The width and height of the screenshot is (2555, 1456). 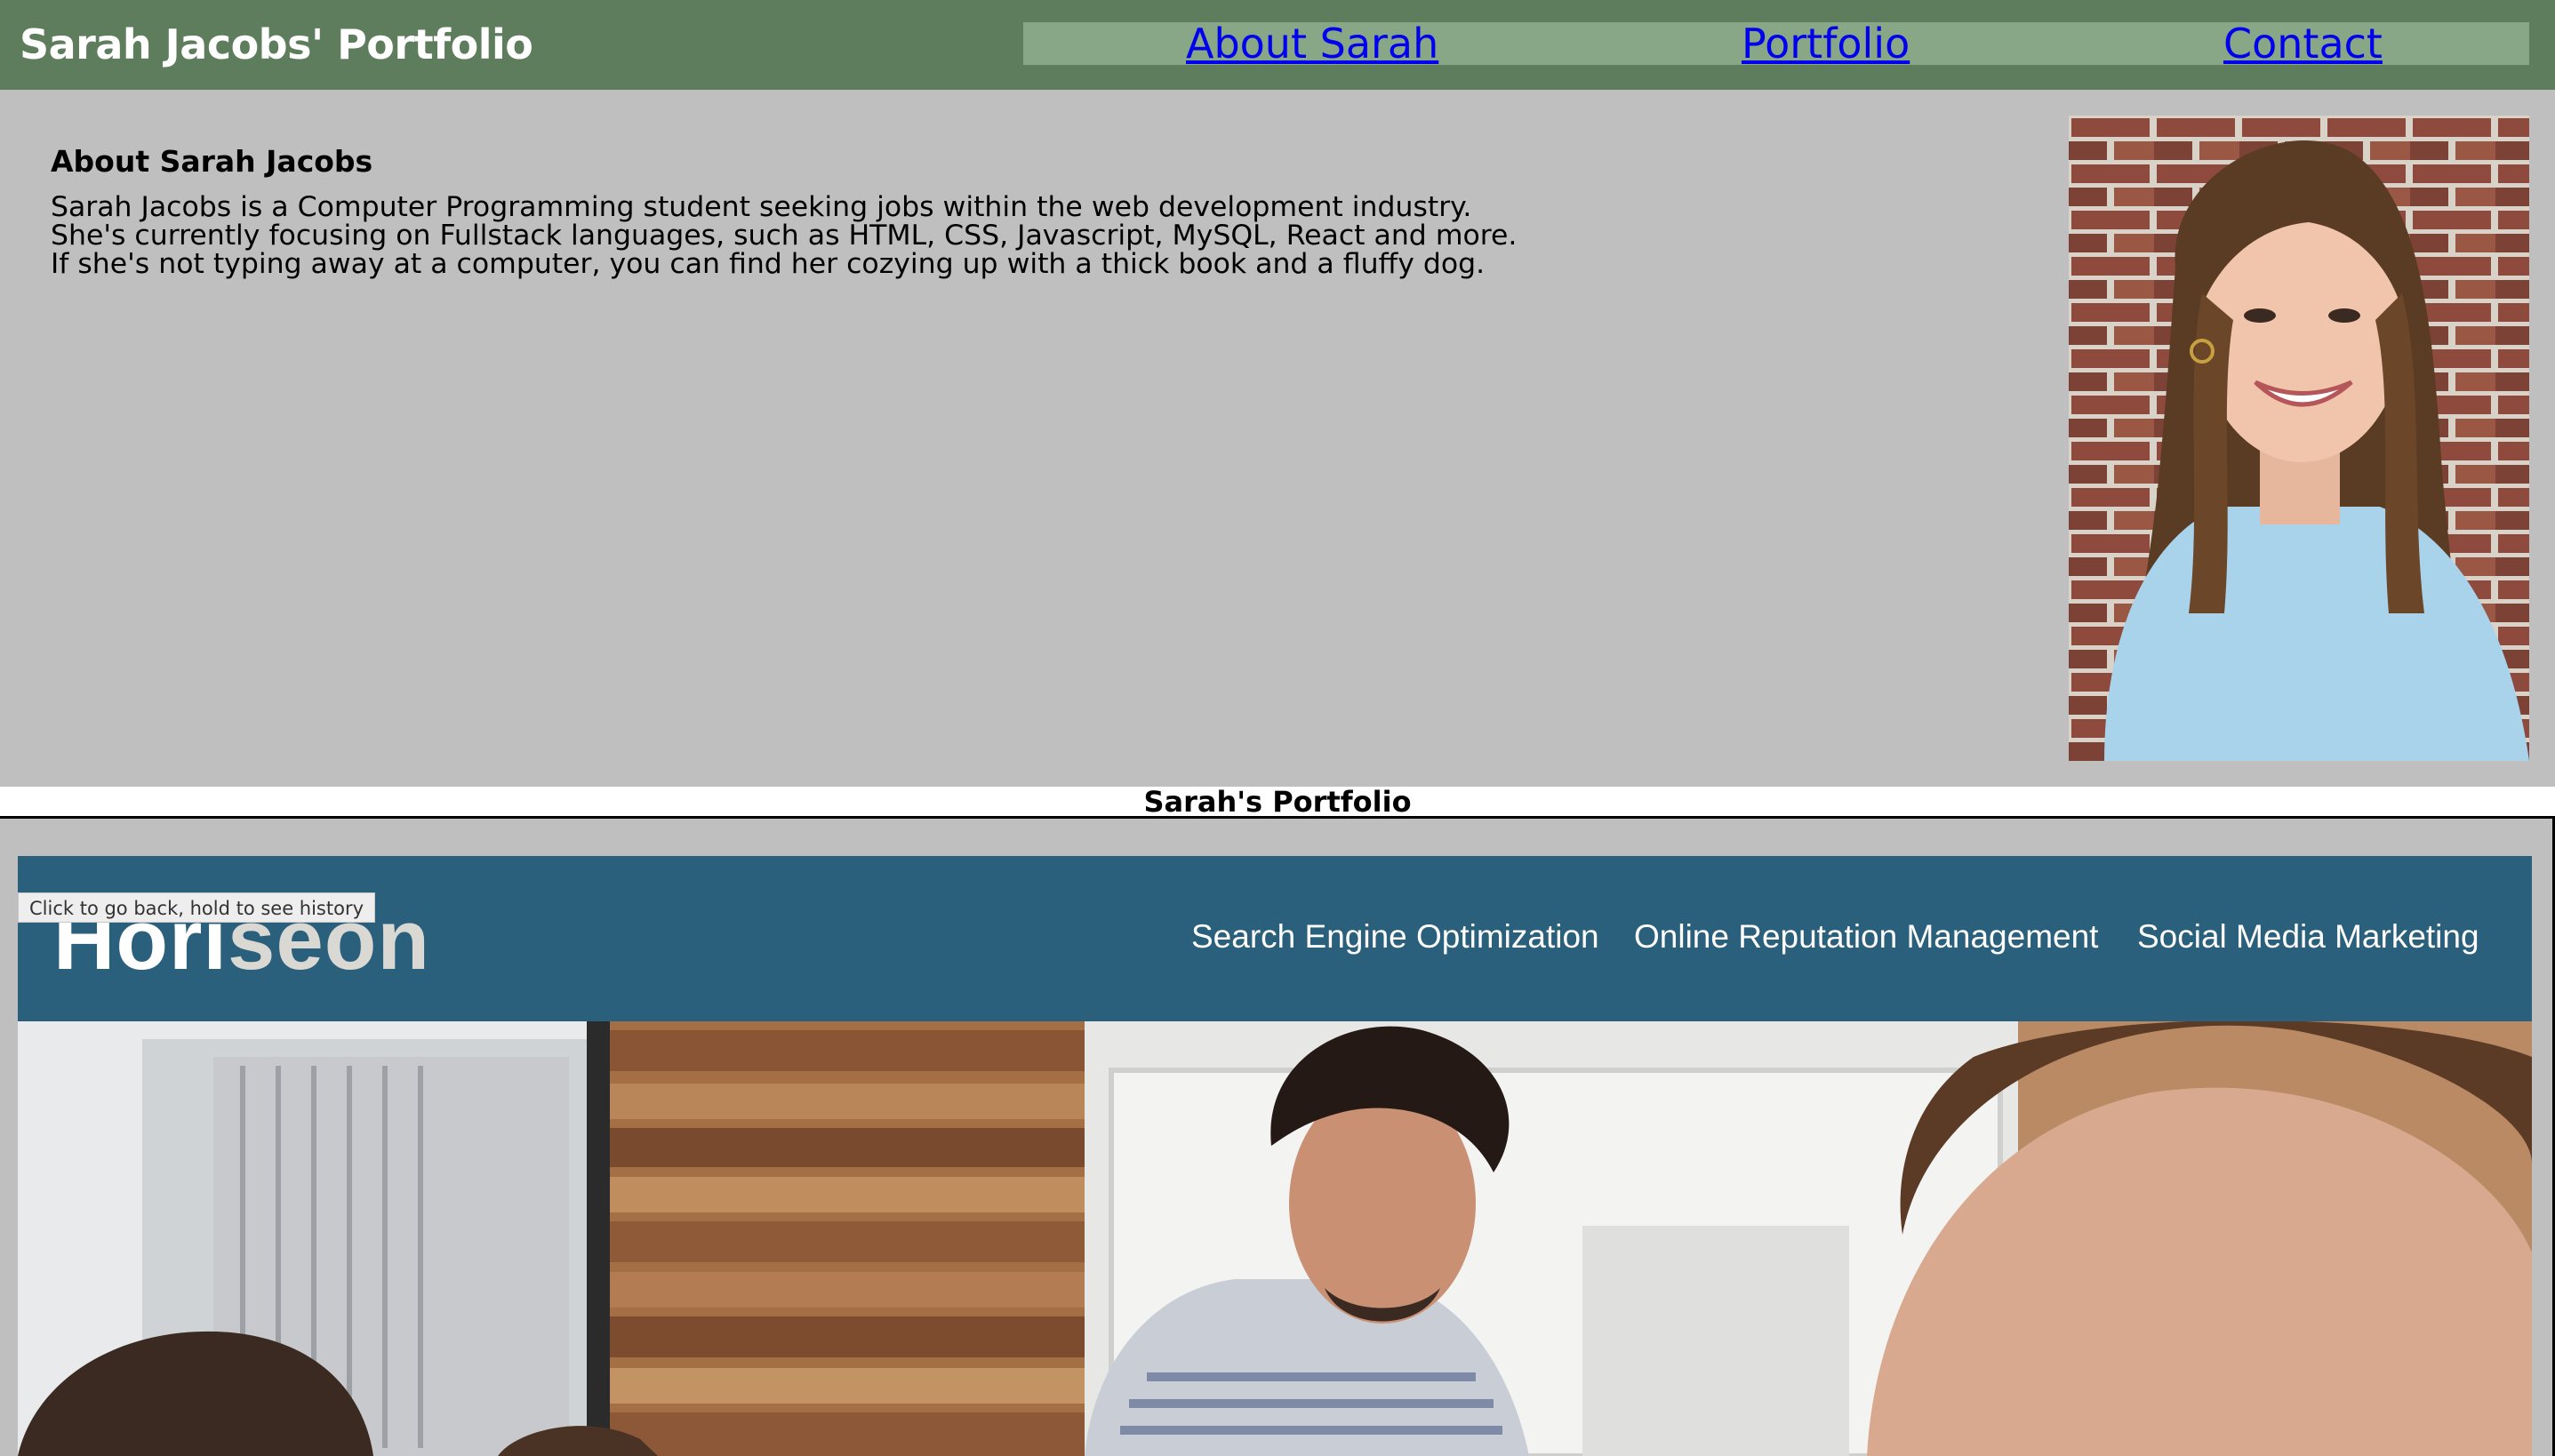 What do you see at coordinates (1395, 936) in the screenshot?
I see `project-nav-seo: Search Engine Optimization` at bounding box center [1395, 936].